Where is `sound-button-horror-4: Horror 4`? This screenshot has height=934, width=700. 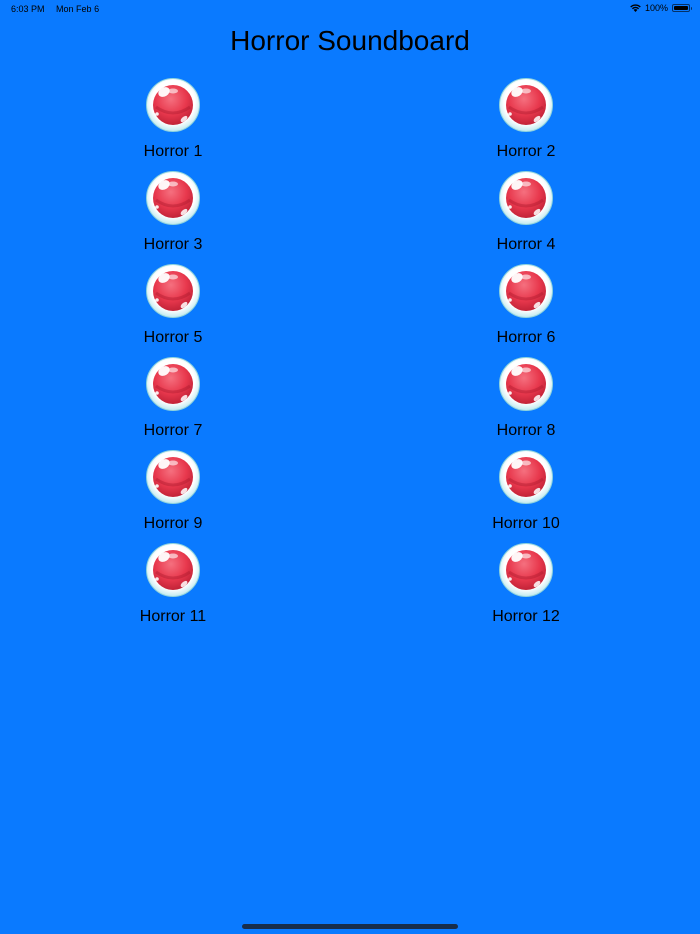
sound-button-horror-4: Horror 4 is located at coordinates (526, 213).